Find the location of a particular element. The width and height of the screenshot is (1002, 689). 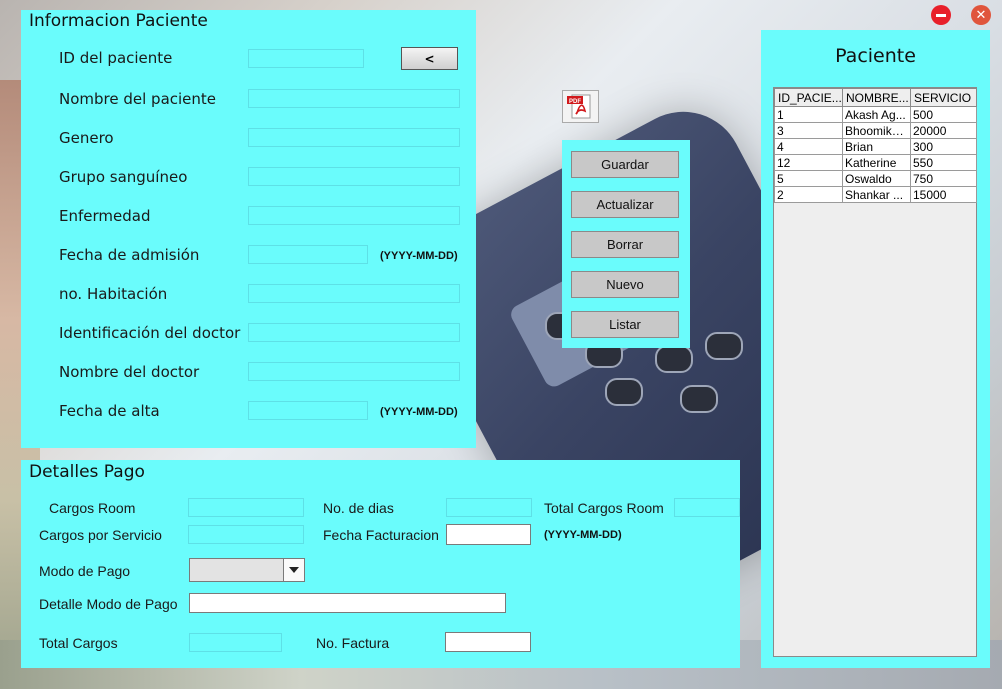

service-charges-label: Cargos por Servicio is located at coordinates (100, 535).